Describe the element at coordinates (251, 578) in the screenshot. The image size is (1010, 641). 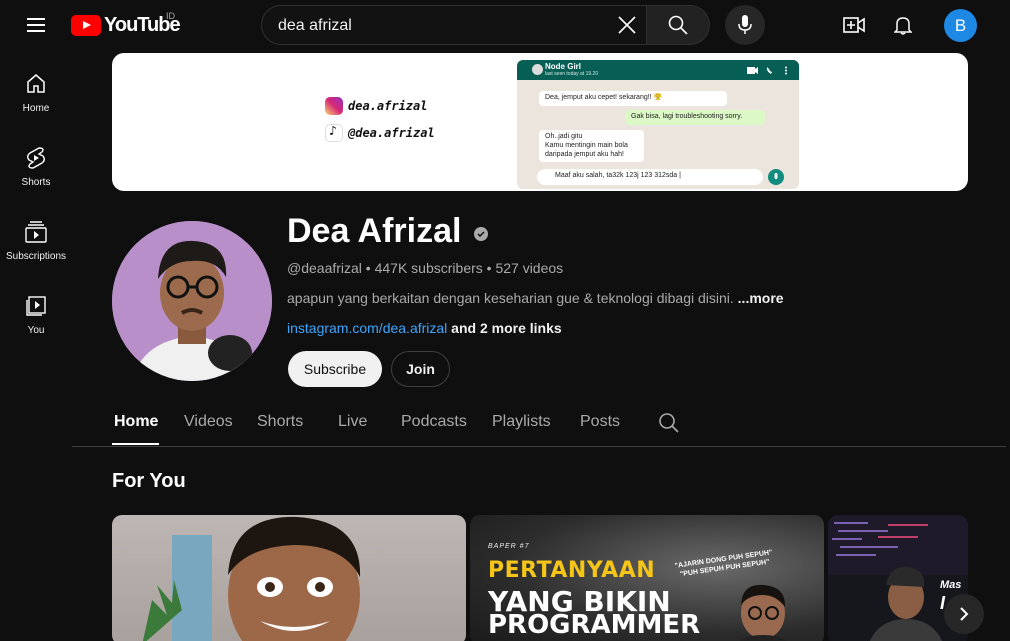
I see `thumbnail-image` at that location.